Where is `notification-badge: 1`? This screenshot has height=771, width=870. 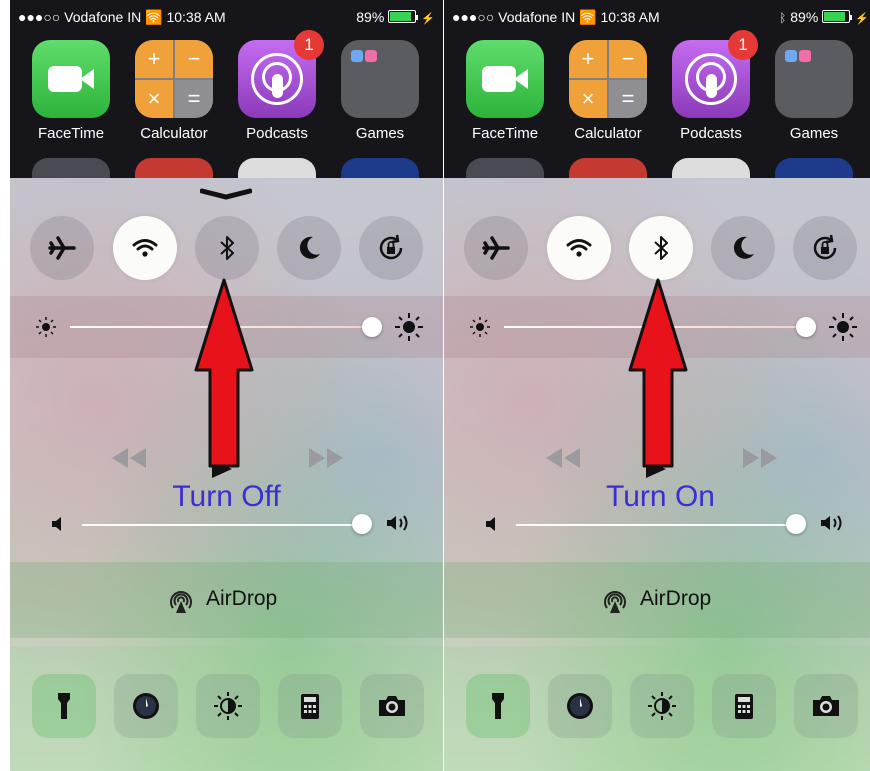 notification-badge: 1 is located at coordinates (309, 45).